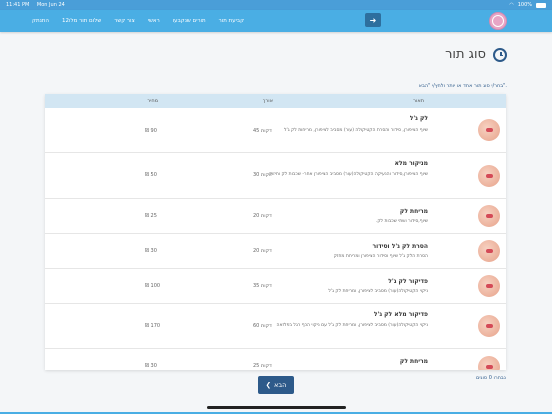 This screenshot has width=552, height=414. What do you see at coordinates (18, 5) in the screenshot?
I see `status-time: 11:41 PM` at bounding box center [18, 5].